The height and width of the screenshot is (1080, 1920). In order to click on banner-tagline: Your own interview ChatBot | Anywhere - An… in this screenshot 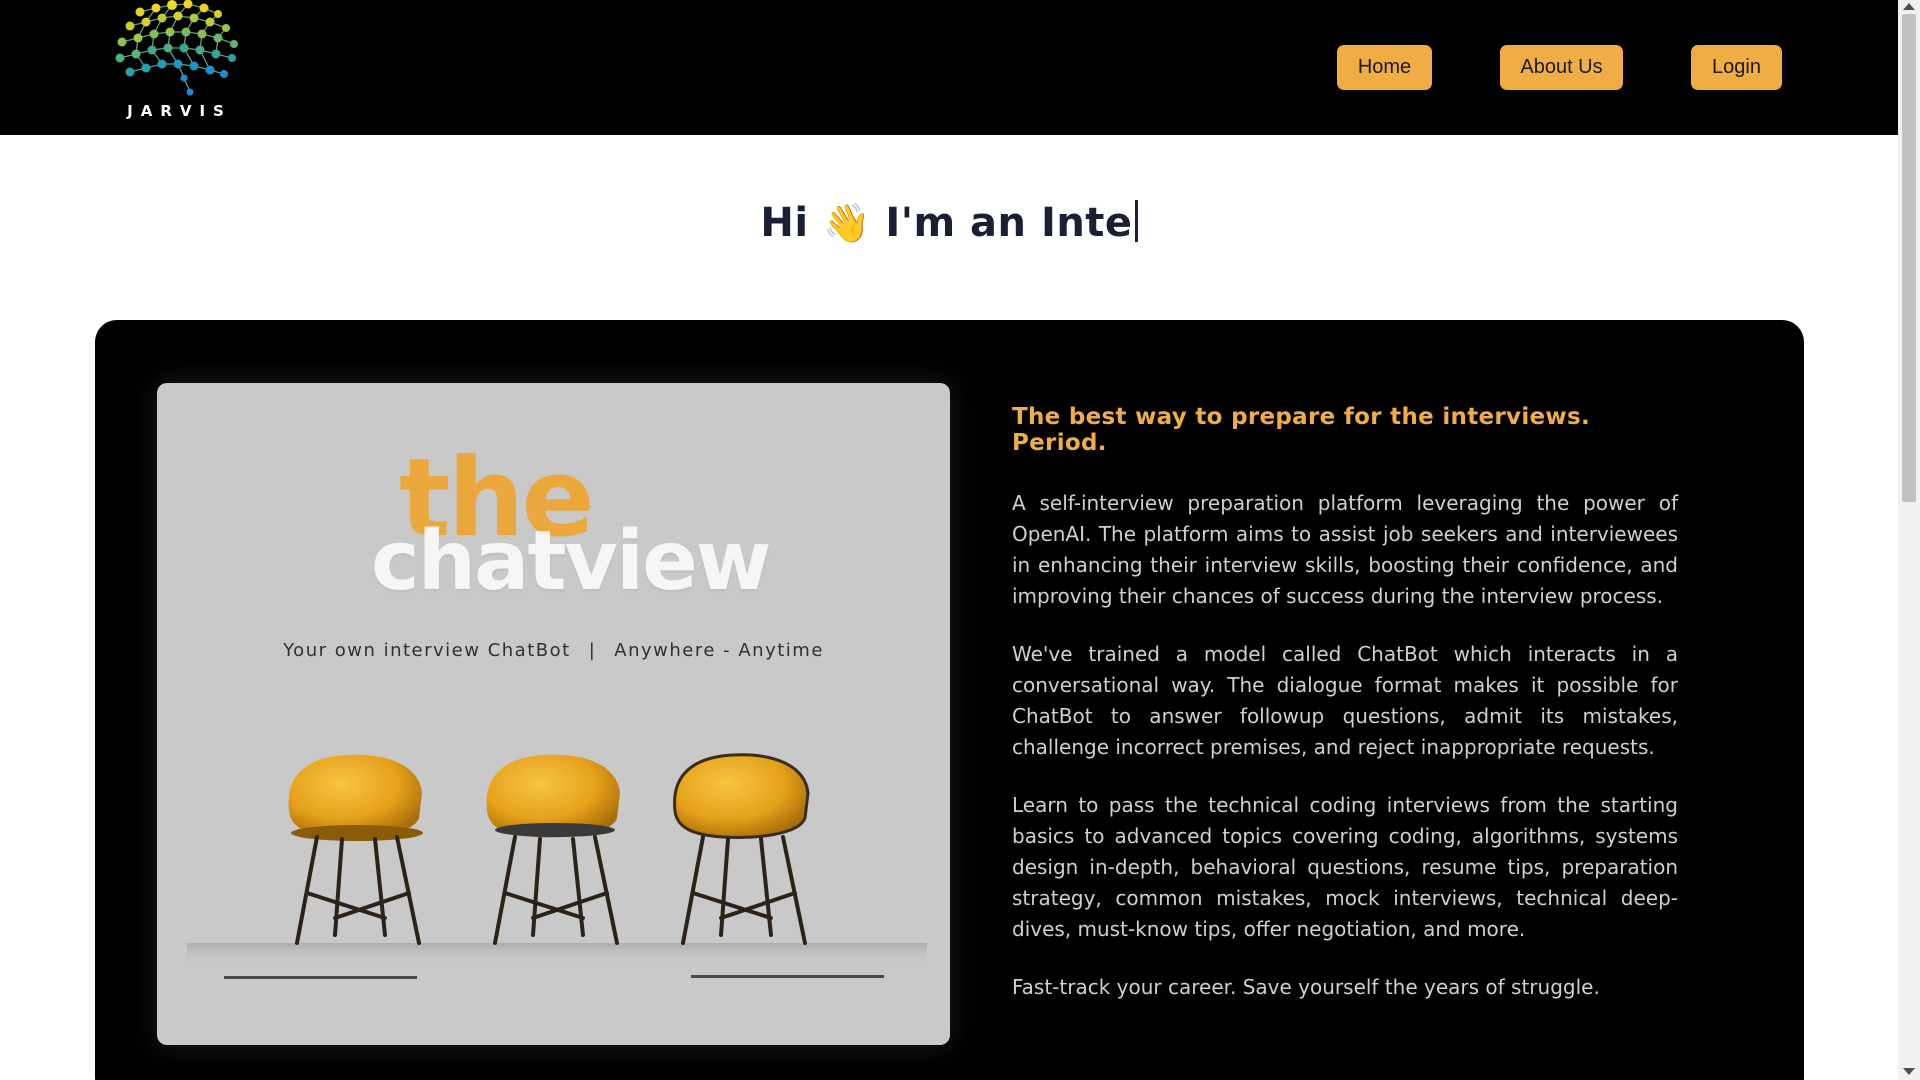, I will do `click(553, 650)`.